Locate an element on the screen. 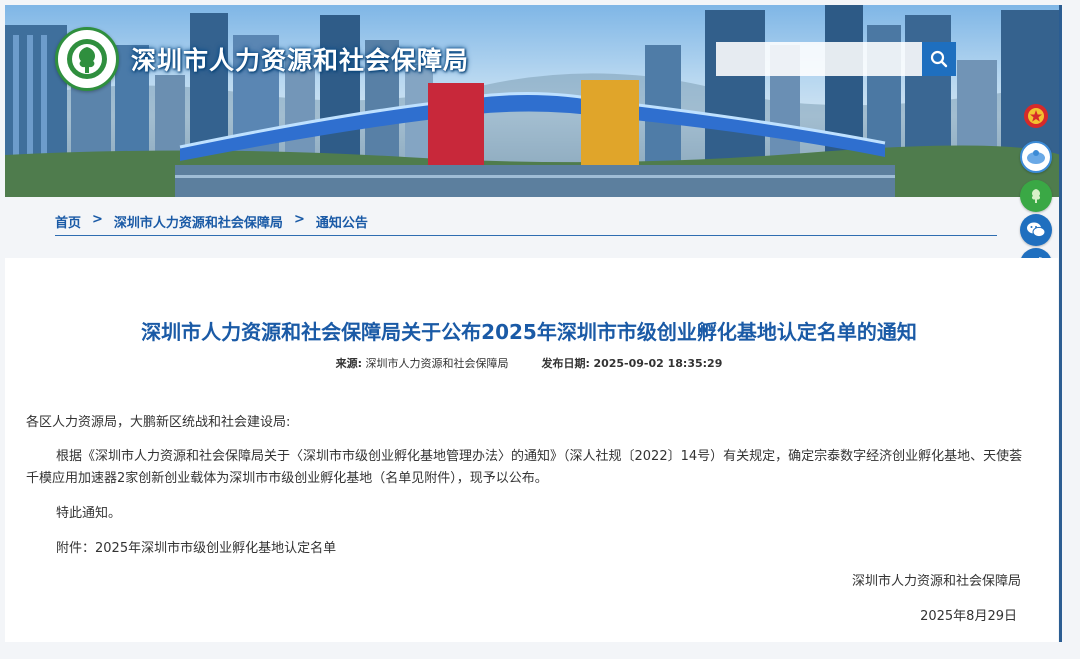 The width and height of the screenshot is (1080, 659). national-emblem-button is located at coordinates (1036, 116).